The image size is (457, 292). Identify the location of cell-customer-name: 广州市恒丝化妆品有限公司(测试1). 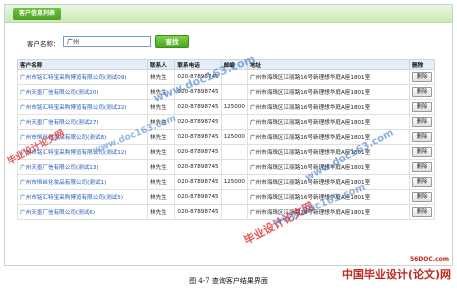
(82, 182).